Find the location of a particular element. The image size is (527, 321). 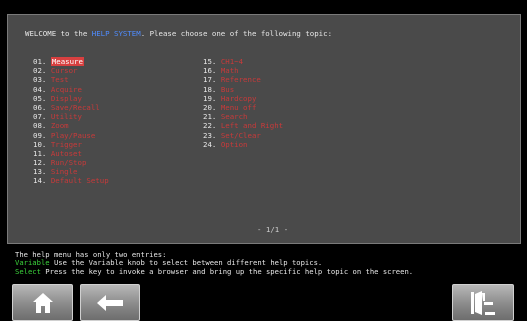

topic-item: 01. Measure is located at coordinates (71, 61).